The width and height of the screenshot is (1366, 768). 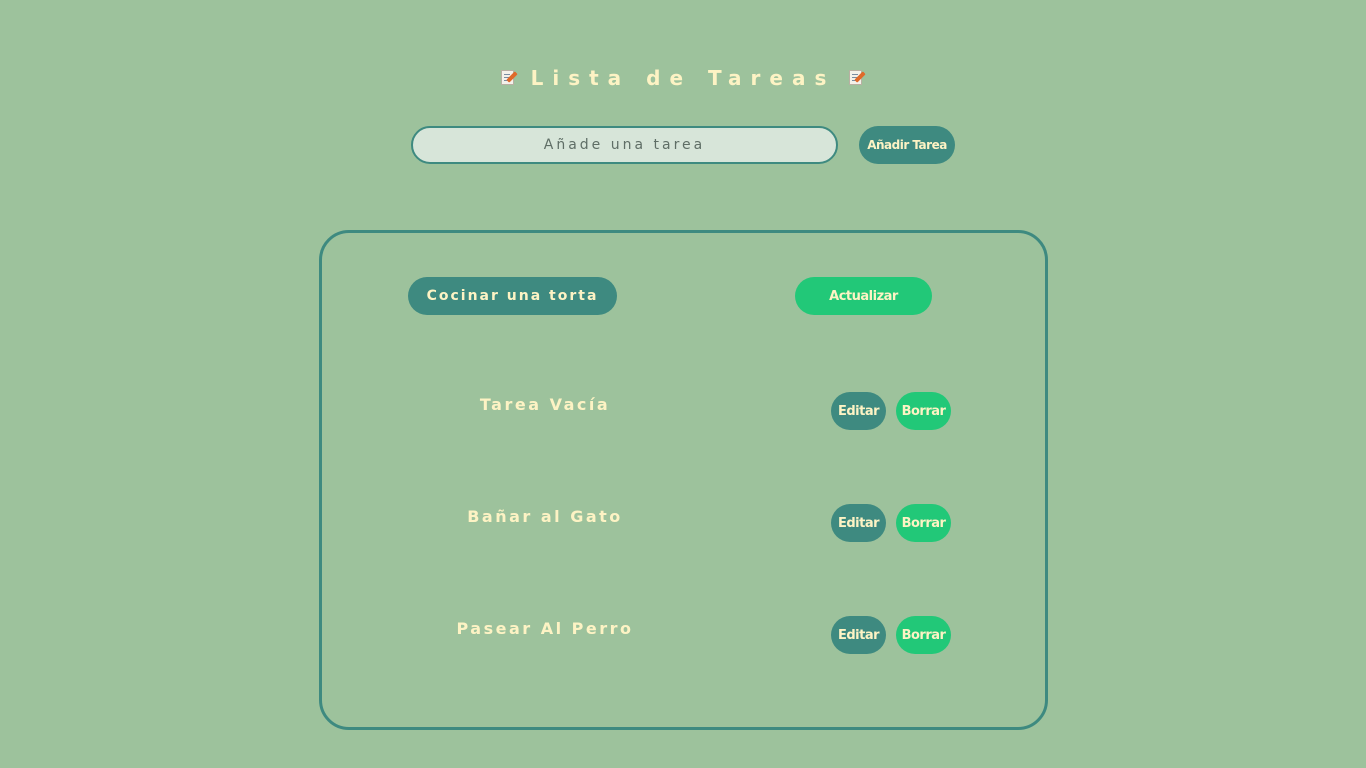 What do you see at coordinates (624, 145) in the screenshot?
I see `new-task-input` at bounding box center [624, 145].